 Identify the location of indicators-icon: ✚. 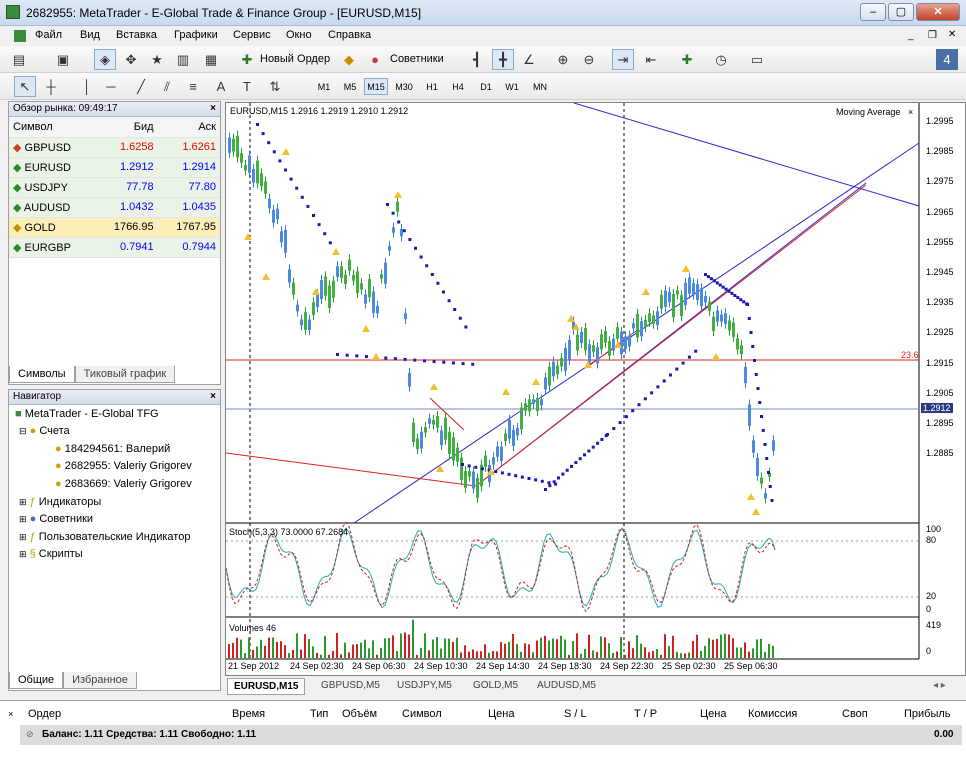
(687, 59).